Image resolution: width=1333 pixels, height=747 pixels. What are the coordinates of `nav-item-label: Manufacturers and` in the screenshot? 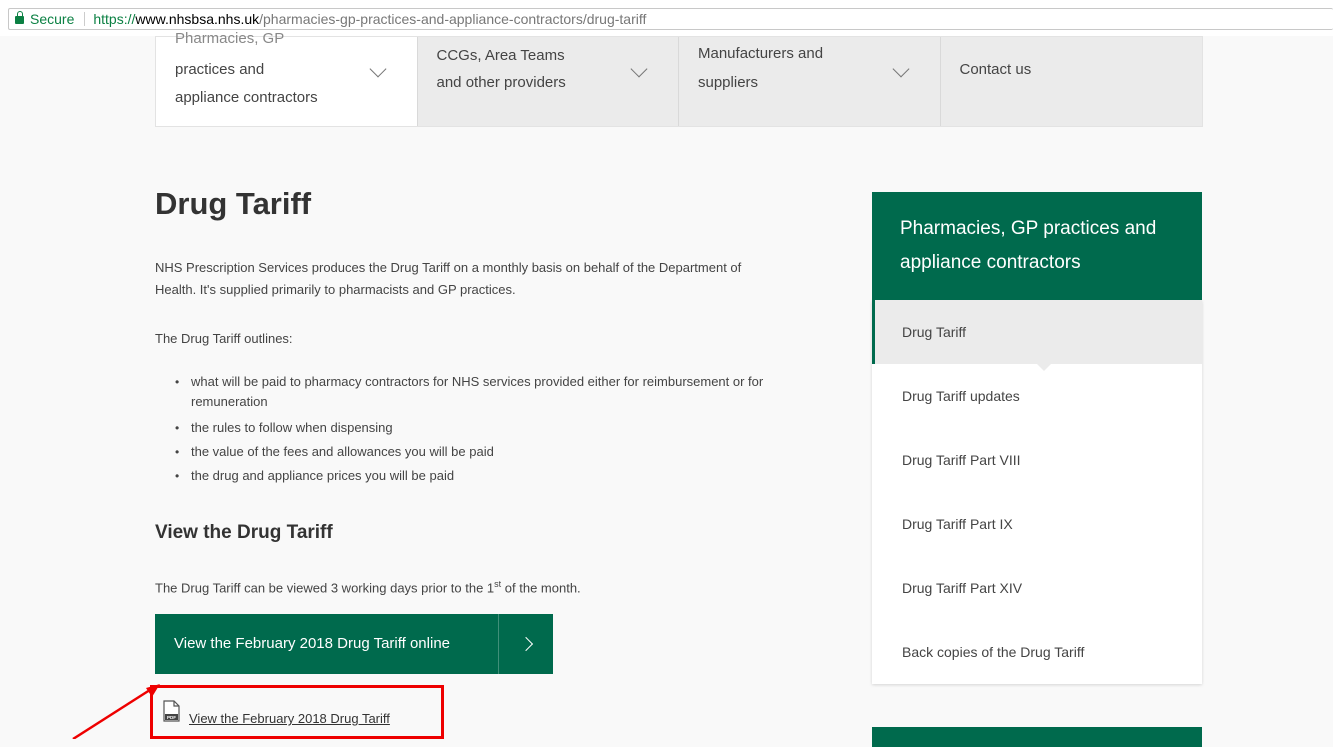 It's located at (761, 53).